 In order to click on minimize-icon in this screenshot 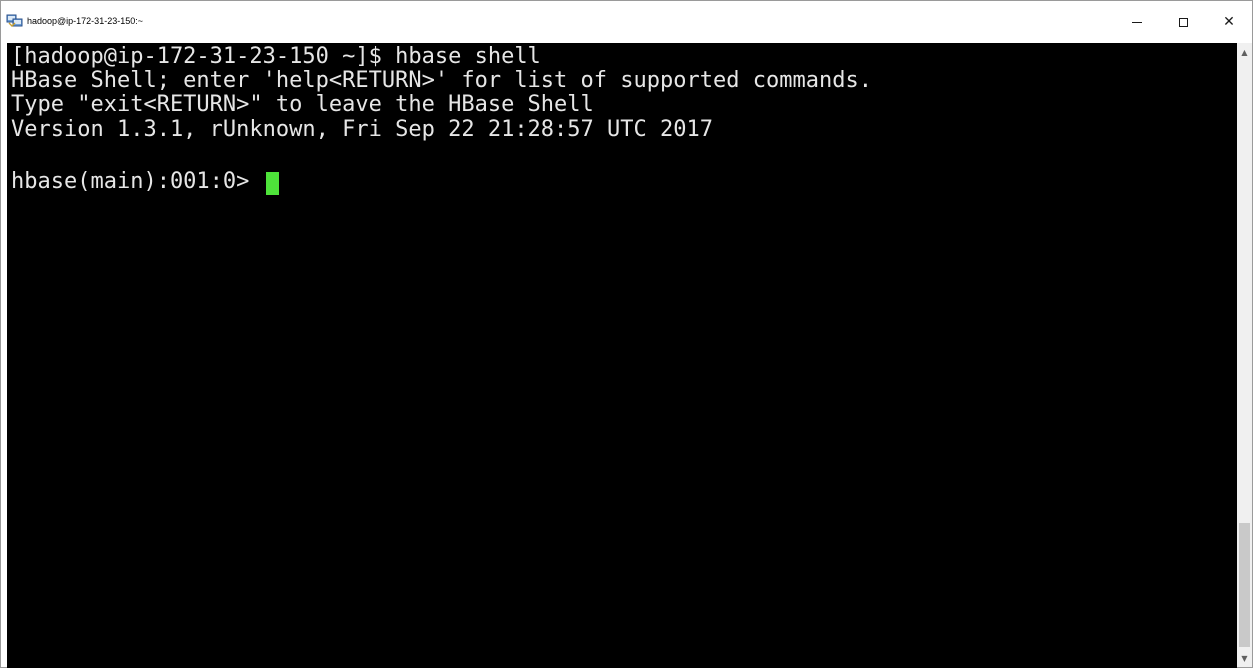, I will do `click(1137, 22)`.